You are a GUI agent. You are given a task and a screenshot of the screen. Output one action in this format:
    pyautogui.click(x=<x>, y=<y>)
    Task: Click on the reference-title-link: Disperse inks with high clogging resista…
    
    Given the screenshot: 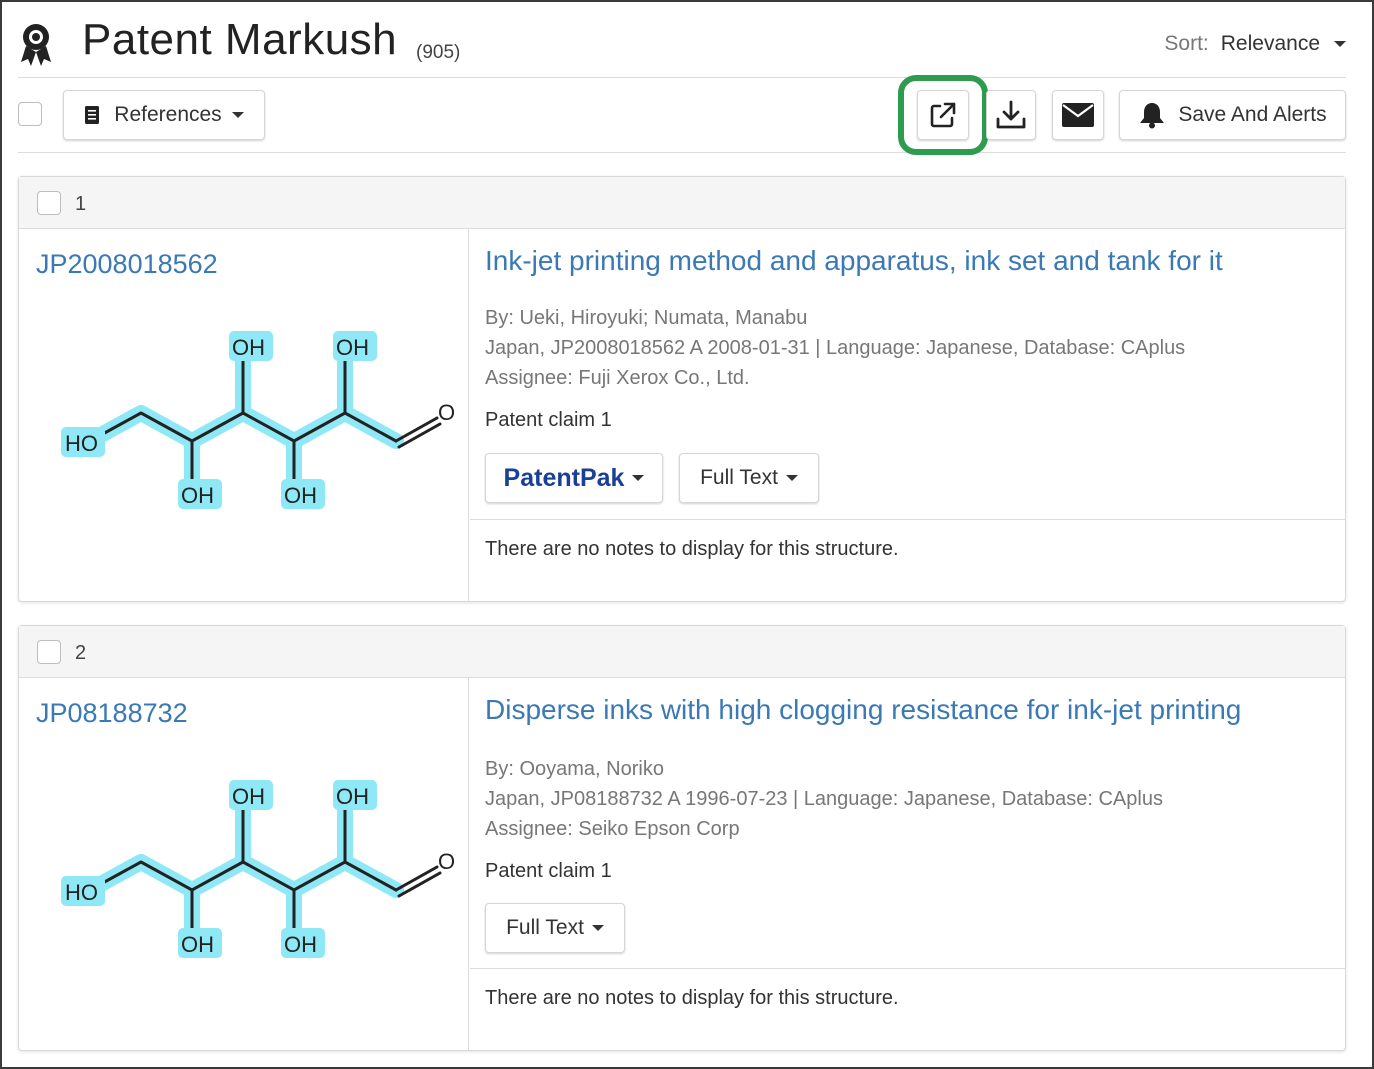 What is the action you would take?
    pyautogui.click(x=863, y=710)
    